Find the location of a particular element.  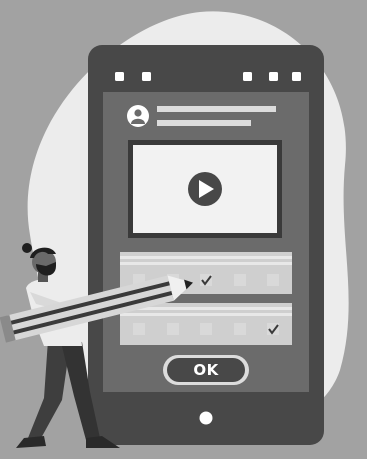

ok-button: OK is located at coordinates (206, 370).